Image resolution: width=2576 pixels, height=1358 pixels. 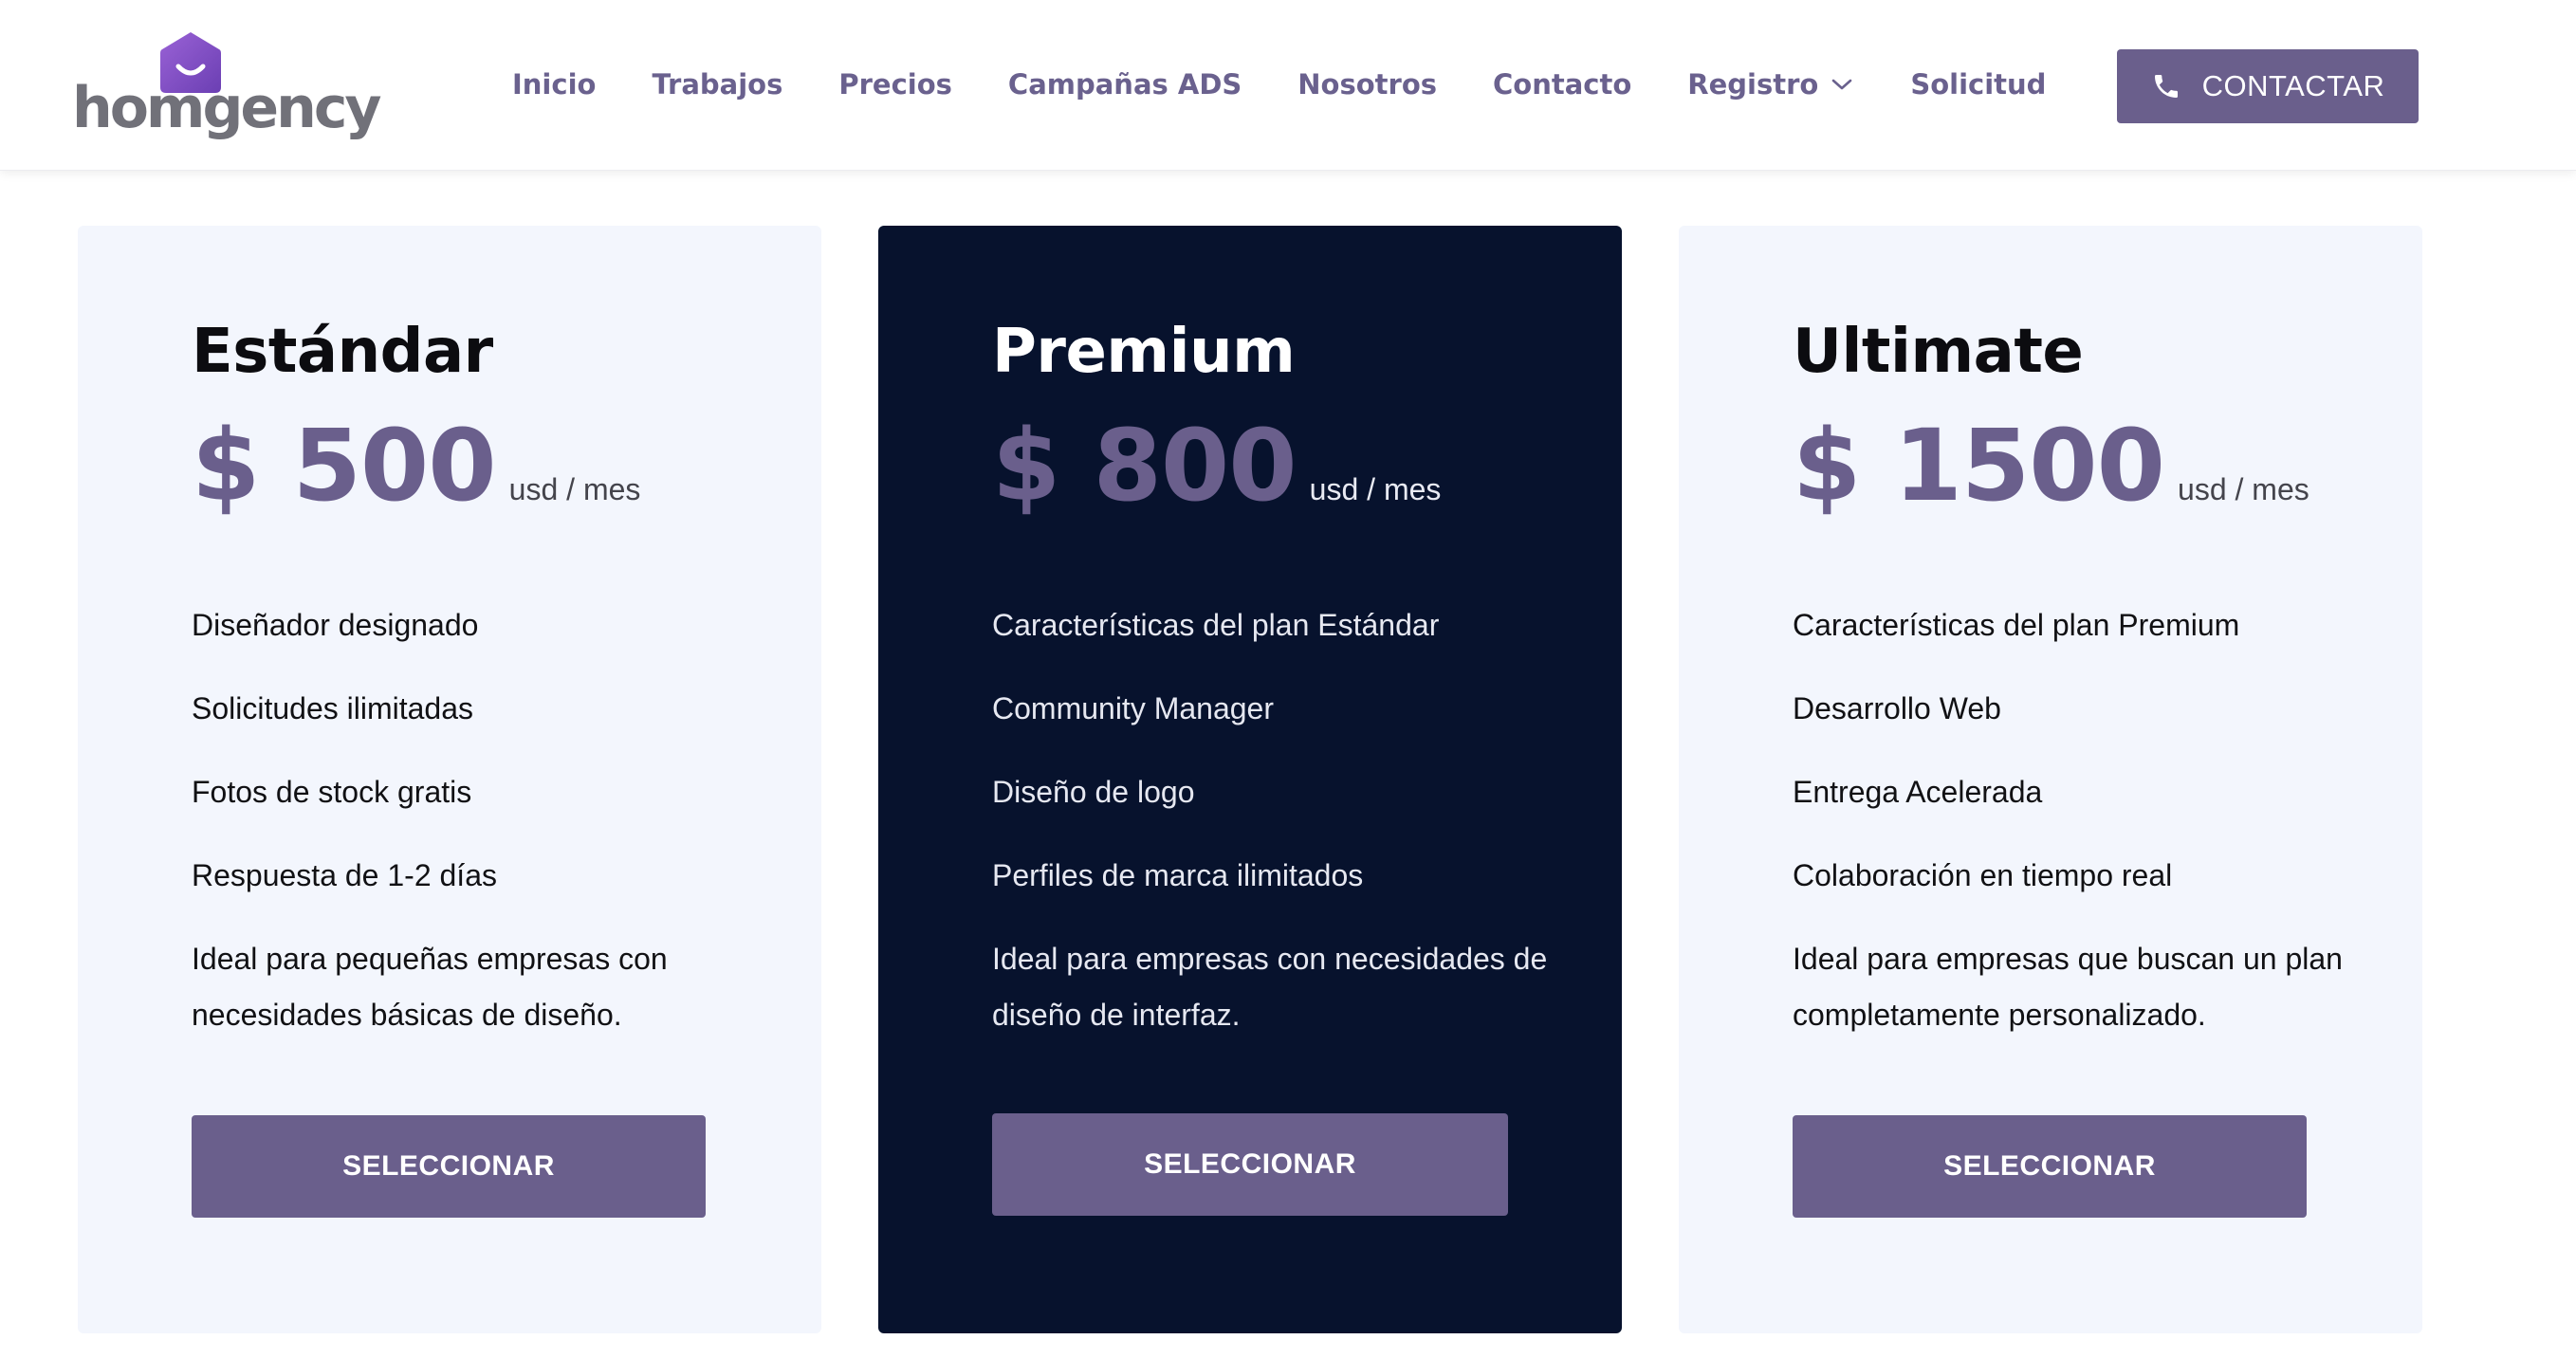 I want to click on brand-wordmark: homgency, so click(x=226, y=108).